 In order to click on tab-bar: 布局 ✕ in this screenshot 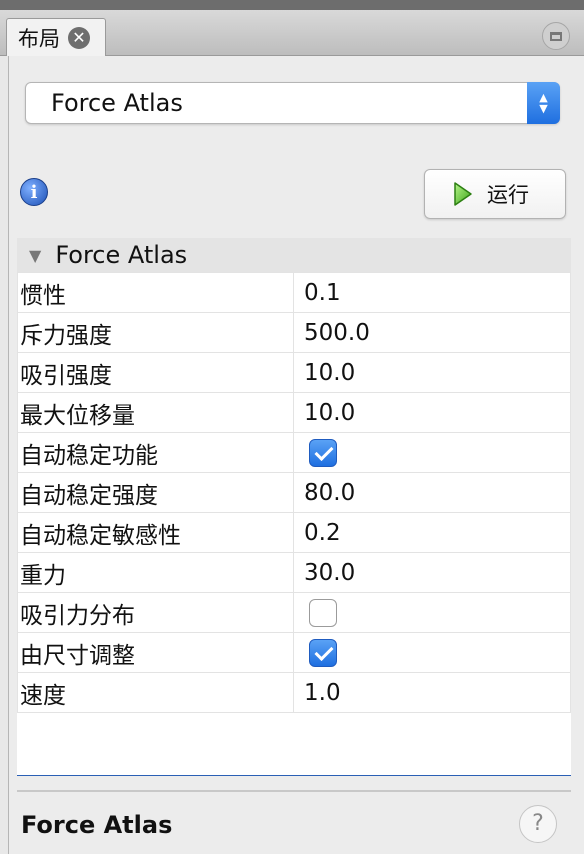, I will do `click(292, 33)`.